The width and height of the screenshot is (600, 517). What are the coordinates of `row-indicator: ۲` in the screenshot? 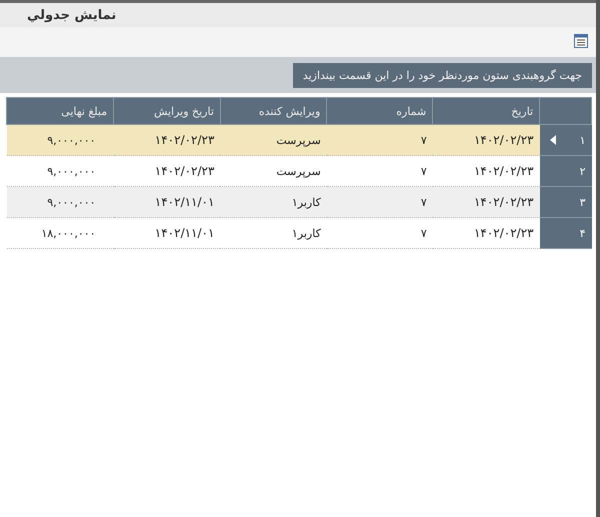 It's located at (566, 171).